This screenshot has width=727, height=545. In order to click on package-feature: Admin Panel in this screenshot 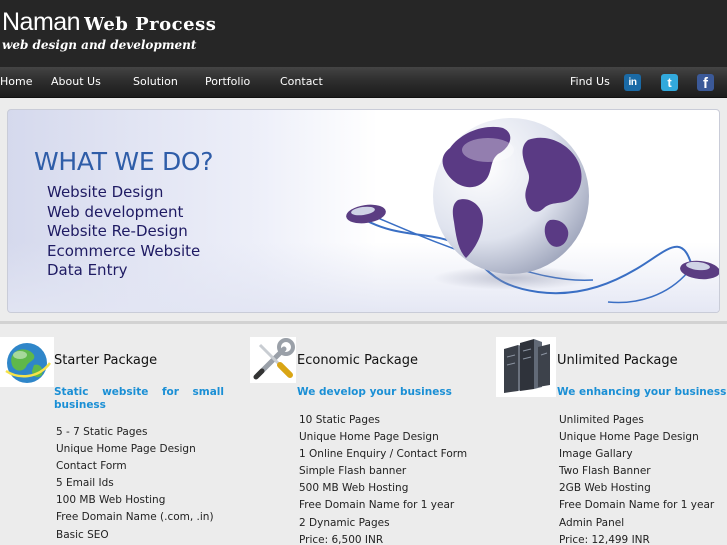, I will do `click(592, 523)`.